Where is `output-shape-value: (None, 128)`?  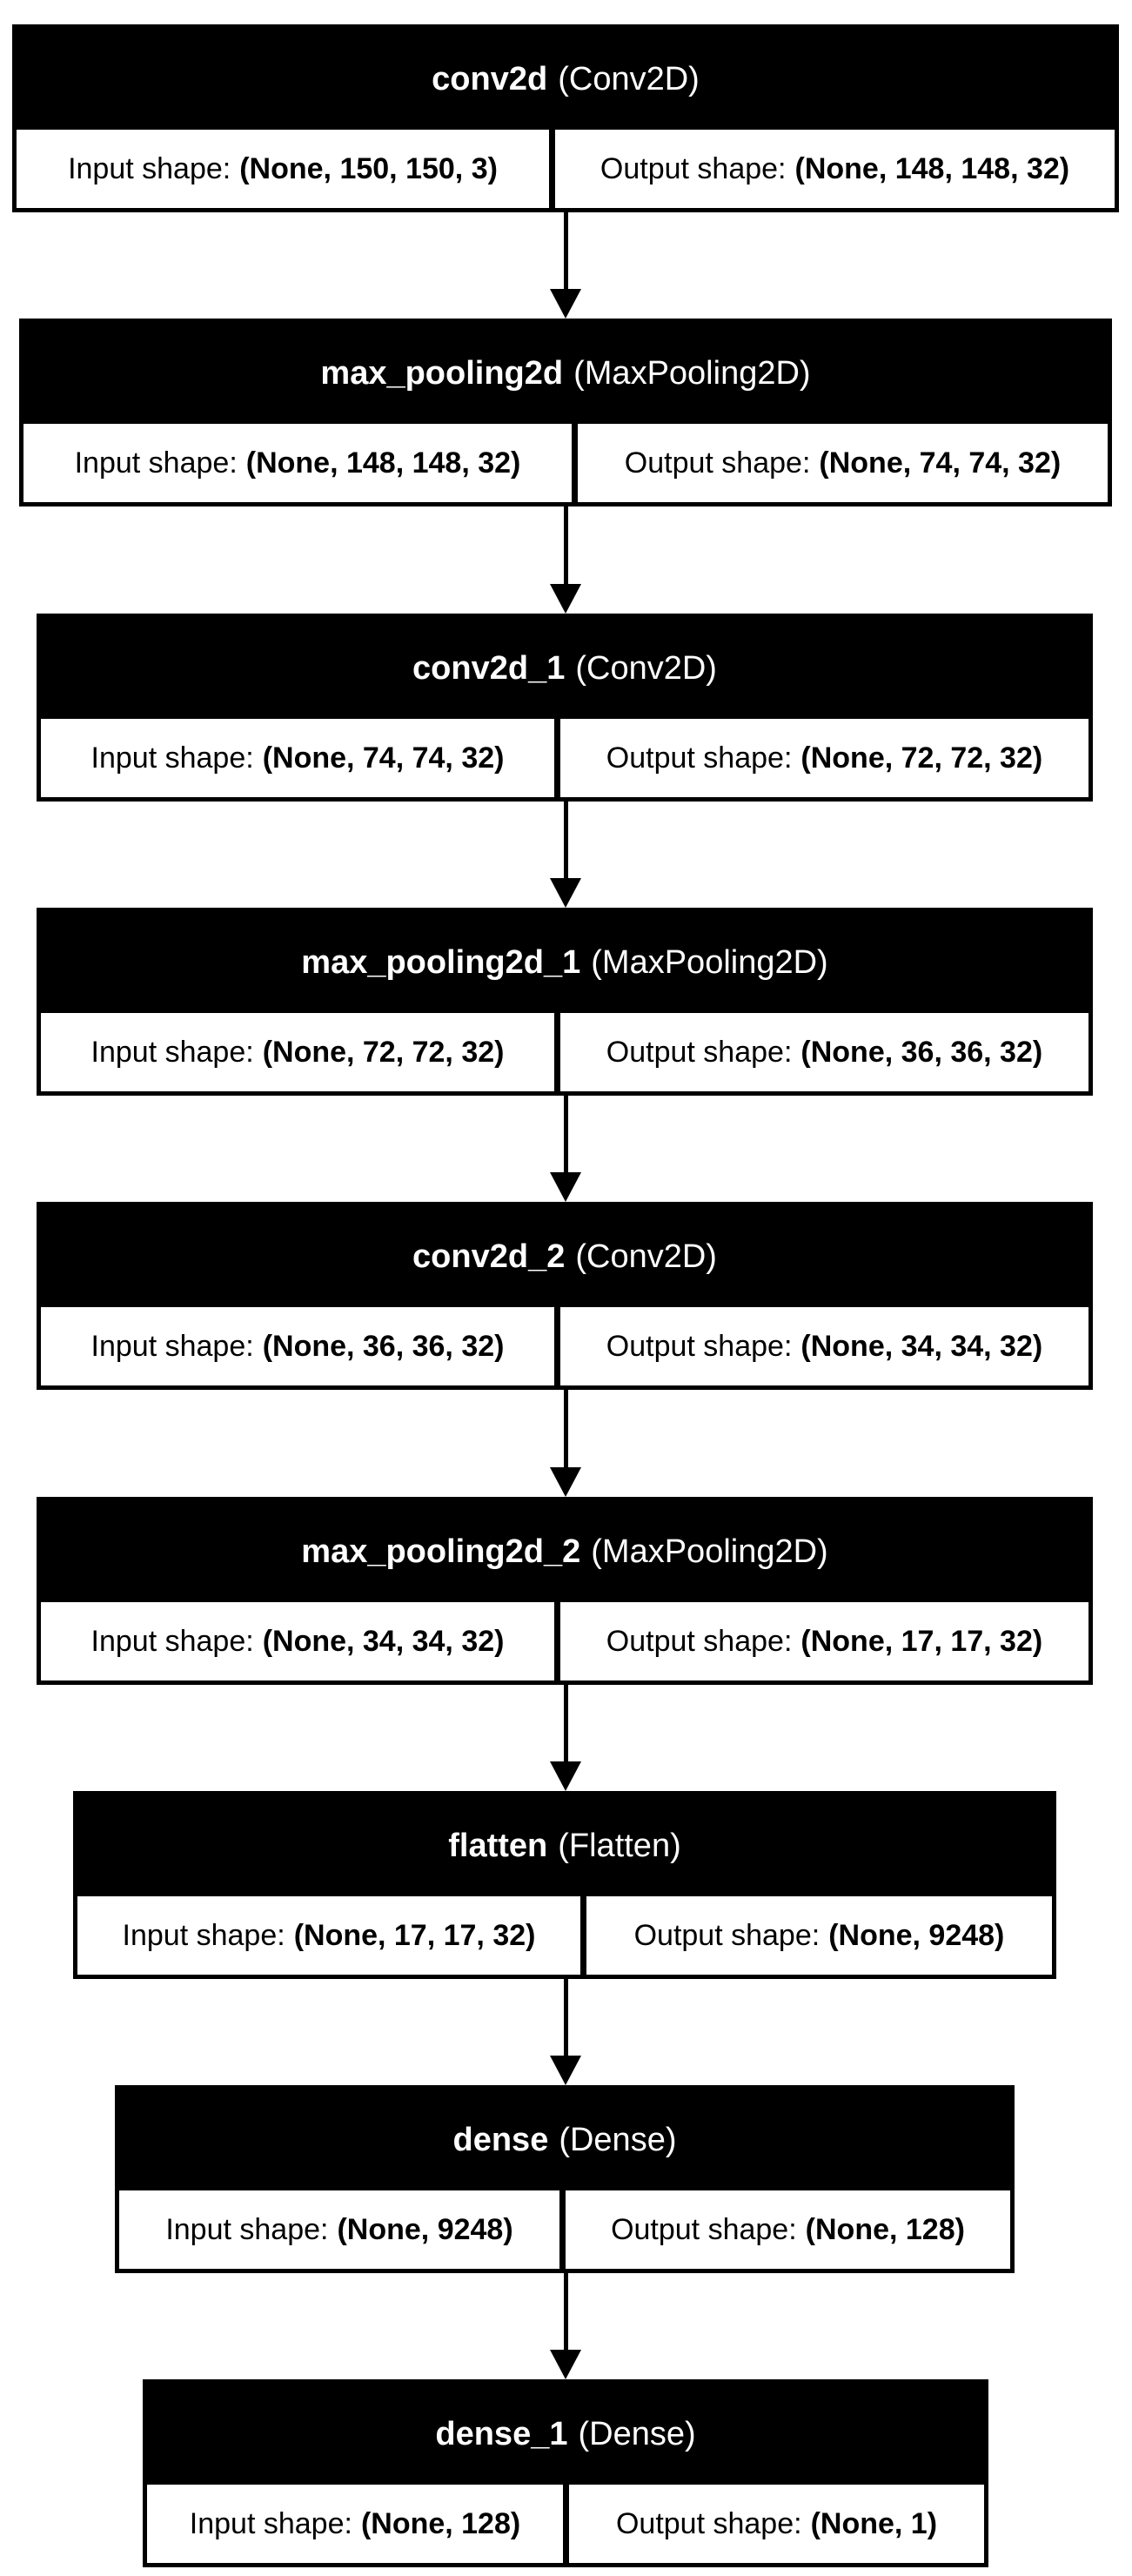
output-shape-value: (None, 128) is located at coordinates (885, 2229).